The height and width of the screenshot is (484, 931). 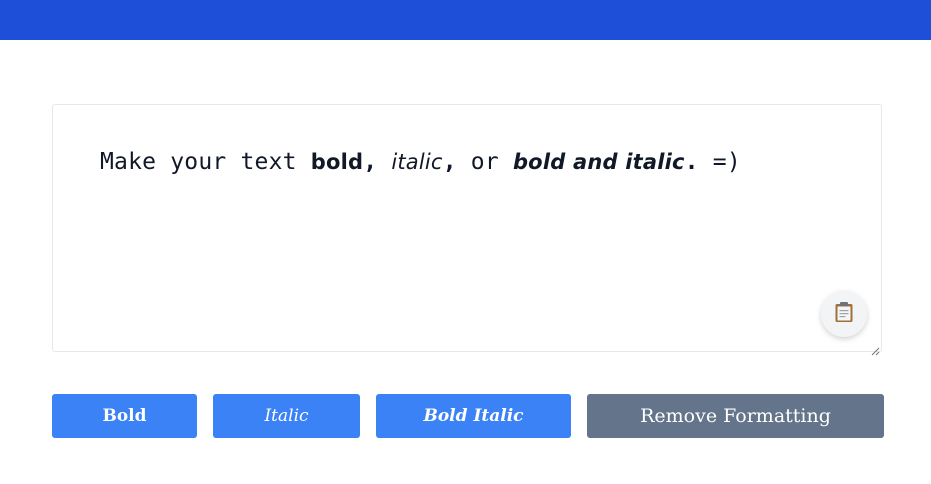 I want to click on resize-handle, so click(x=875, y=348).